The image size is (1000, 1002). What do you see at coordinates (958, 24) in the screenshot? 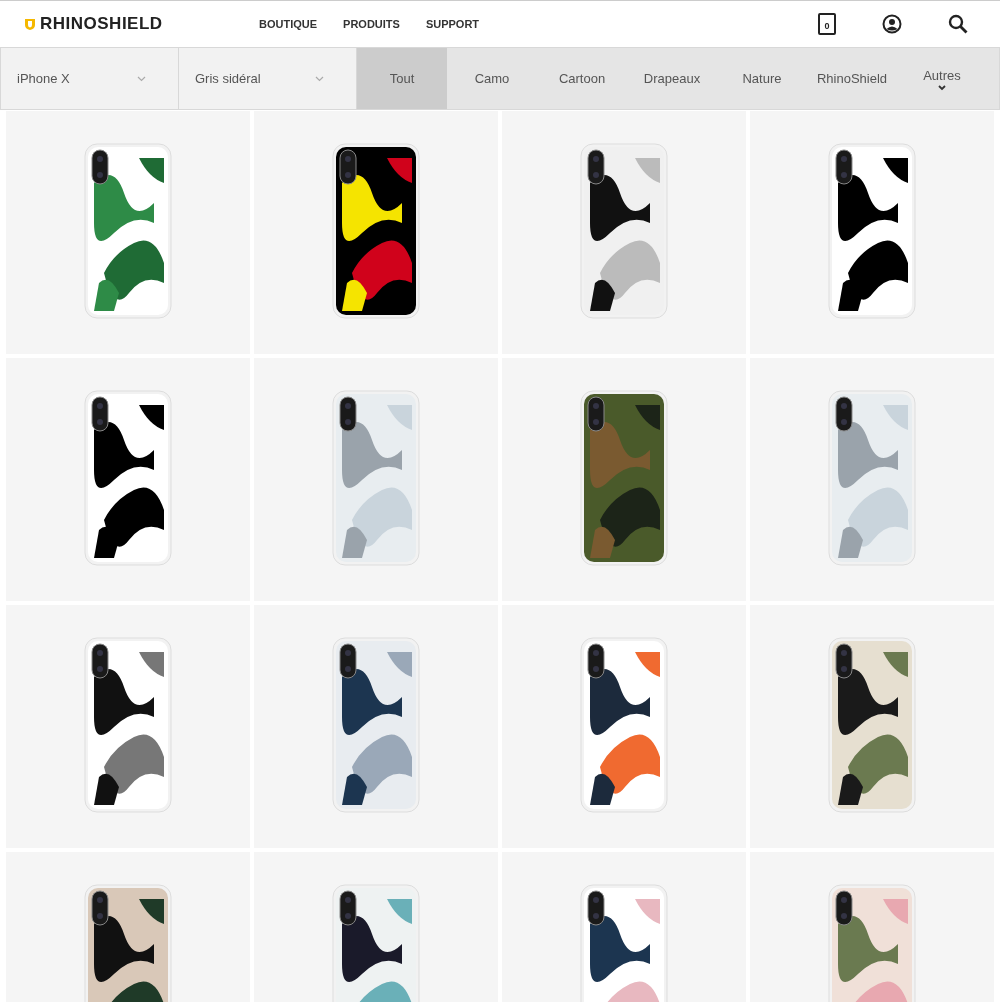
I see `search-icon` at bounding box center [958, 24].